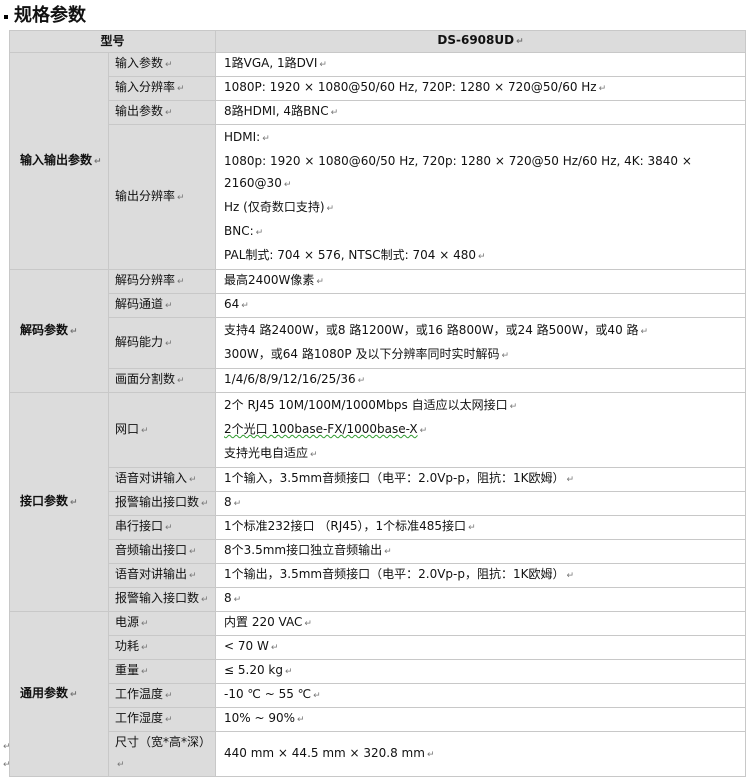 The image size is (750, 777). Describe the element at coordinates (50, 15) in the screenshot. I see `heading-text: 规格参数` at that location.